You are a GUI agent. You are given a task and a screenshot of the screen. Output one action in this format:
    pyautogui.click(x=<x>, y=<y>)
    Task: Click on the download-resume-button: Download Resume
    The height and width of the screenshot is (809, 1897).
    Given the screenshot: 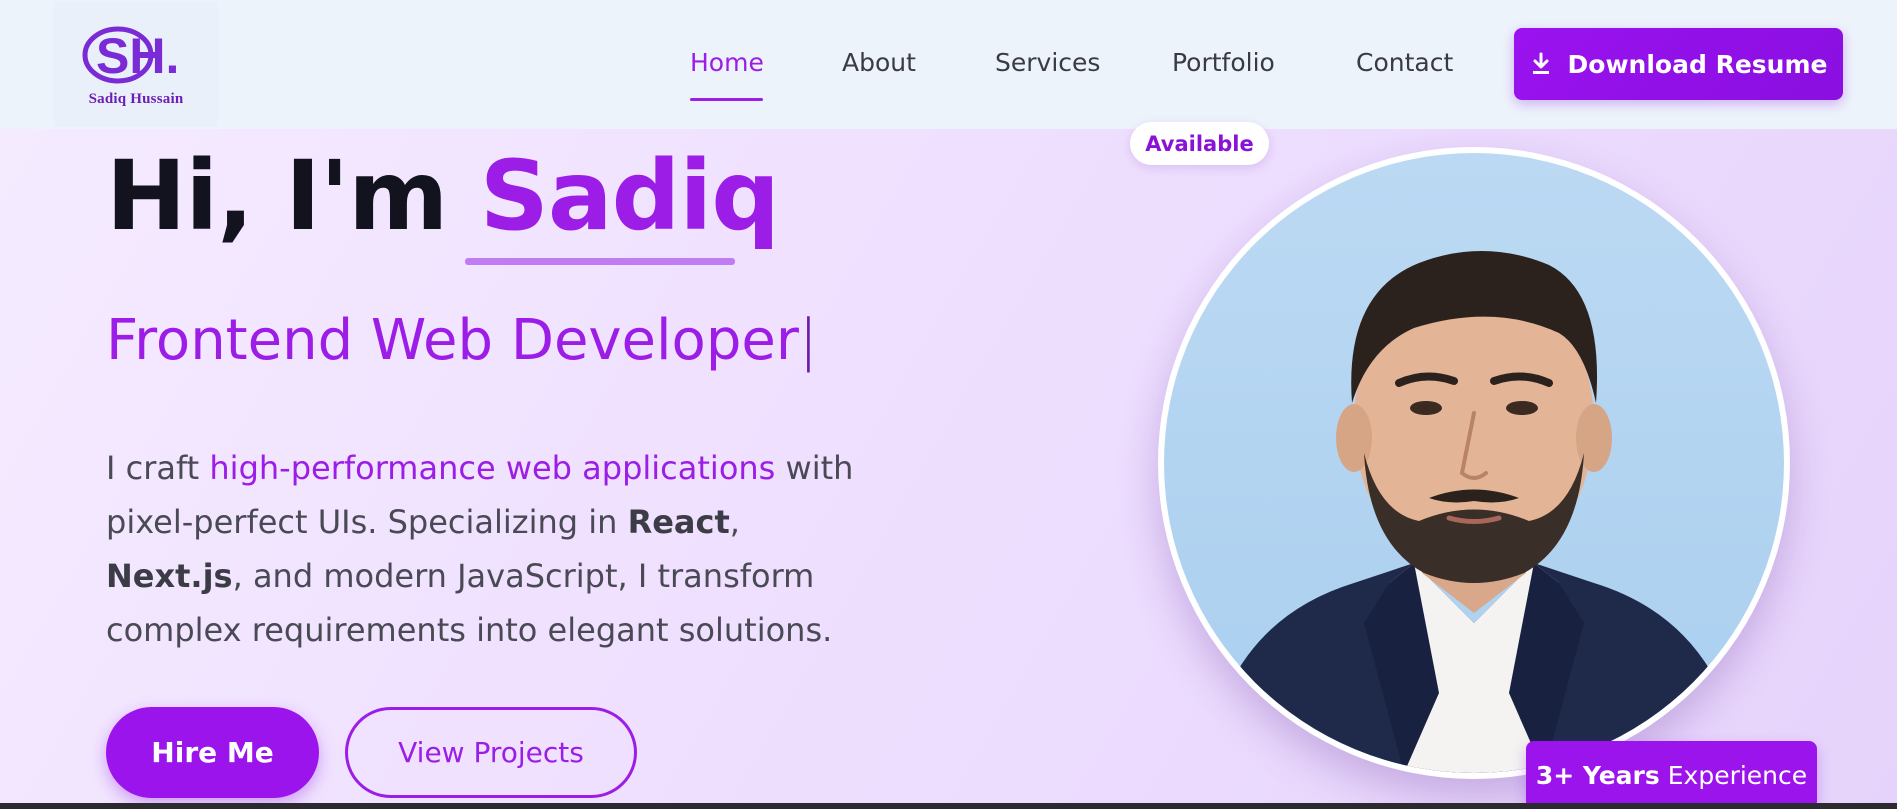 What is the action you would take?
    pyautogui.click(x=1678, y=64)
    